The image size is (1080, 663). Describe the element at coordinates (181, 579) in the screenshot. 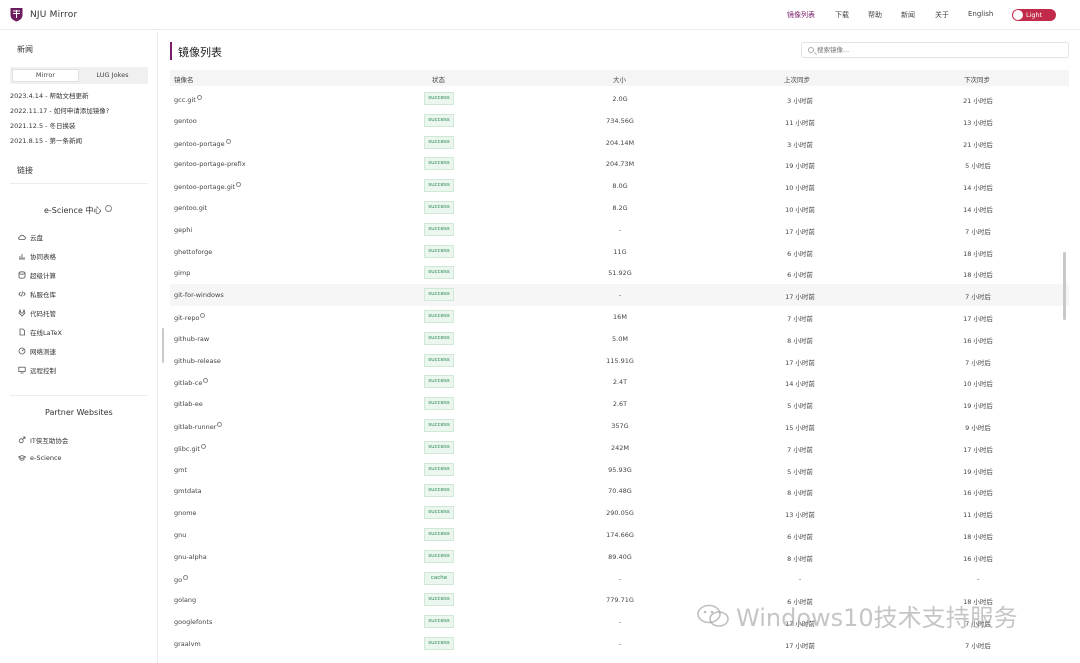

I see `mirror-name-link: go` at that location.